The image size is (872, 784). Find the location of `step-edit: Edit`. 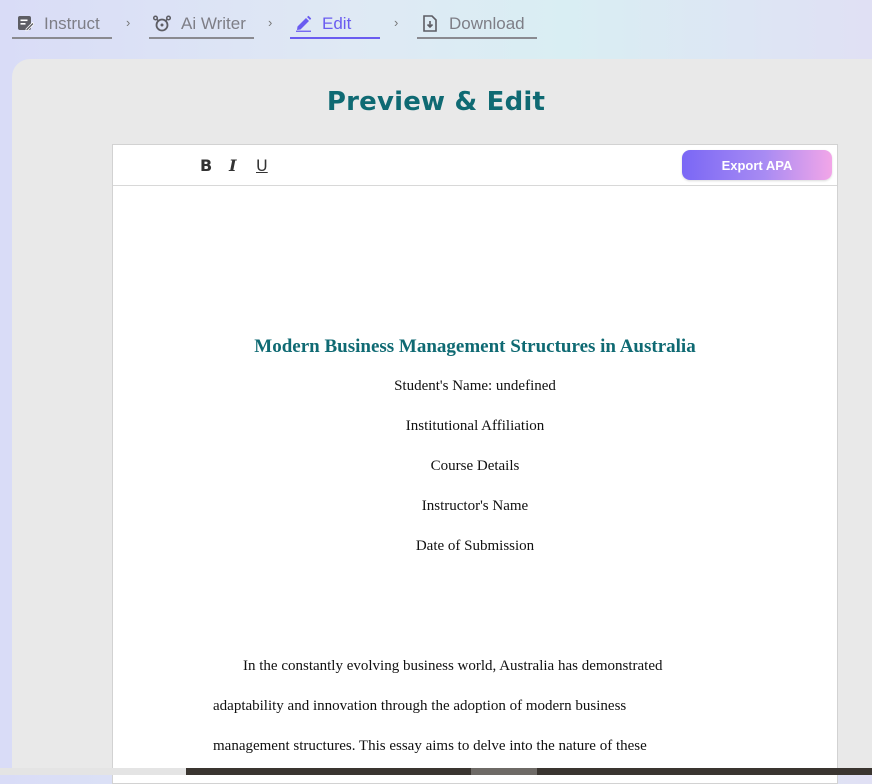

step-edit: Edit is located at coordinates (335, 24).